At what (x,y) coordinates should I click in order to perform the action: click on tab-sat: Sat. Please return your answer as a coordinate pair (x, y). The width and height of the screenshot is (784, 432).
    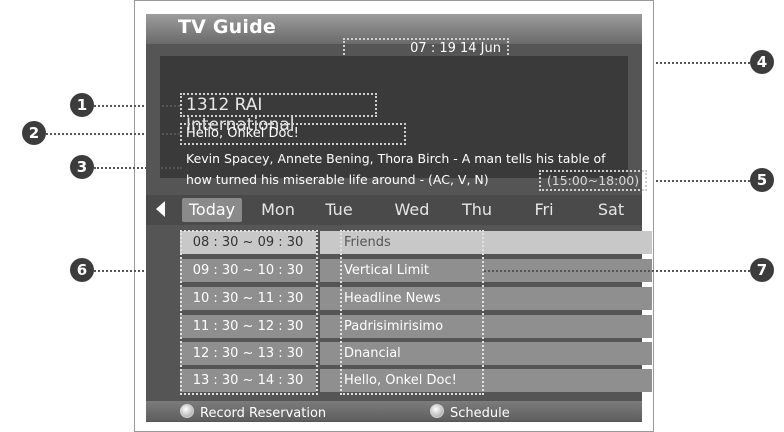
    Looking at the image, I should click on (611, 210).